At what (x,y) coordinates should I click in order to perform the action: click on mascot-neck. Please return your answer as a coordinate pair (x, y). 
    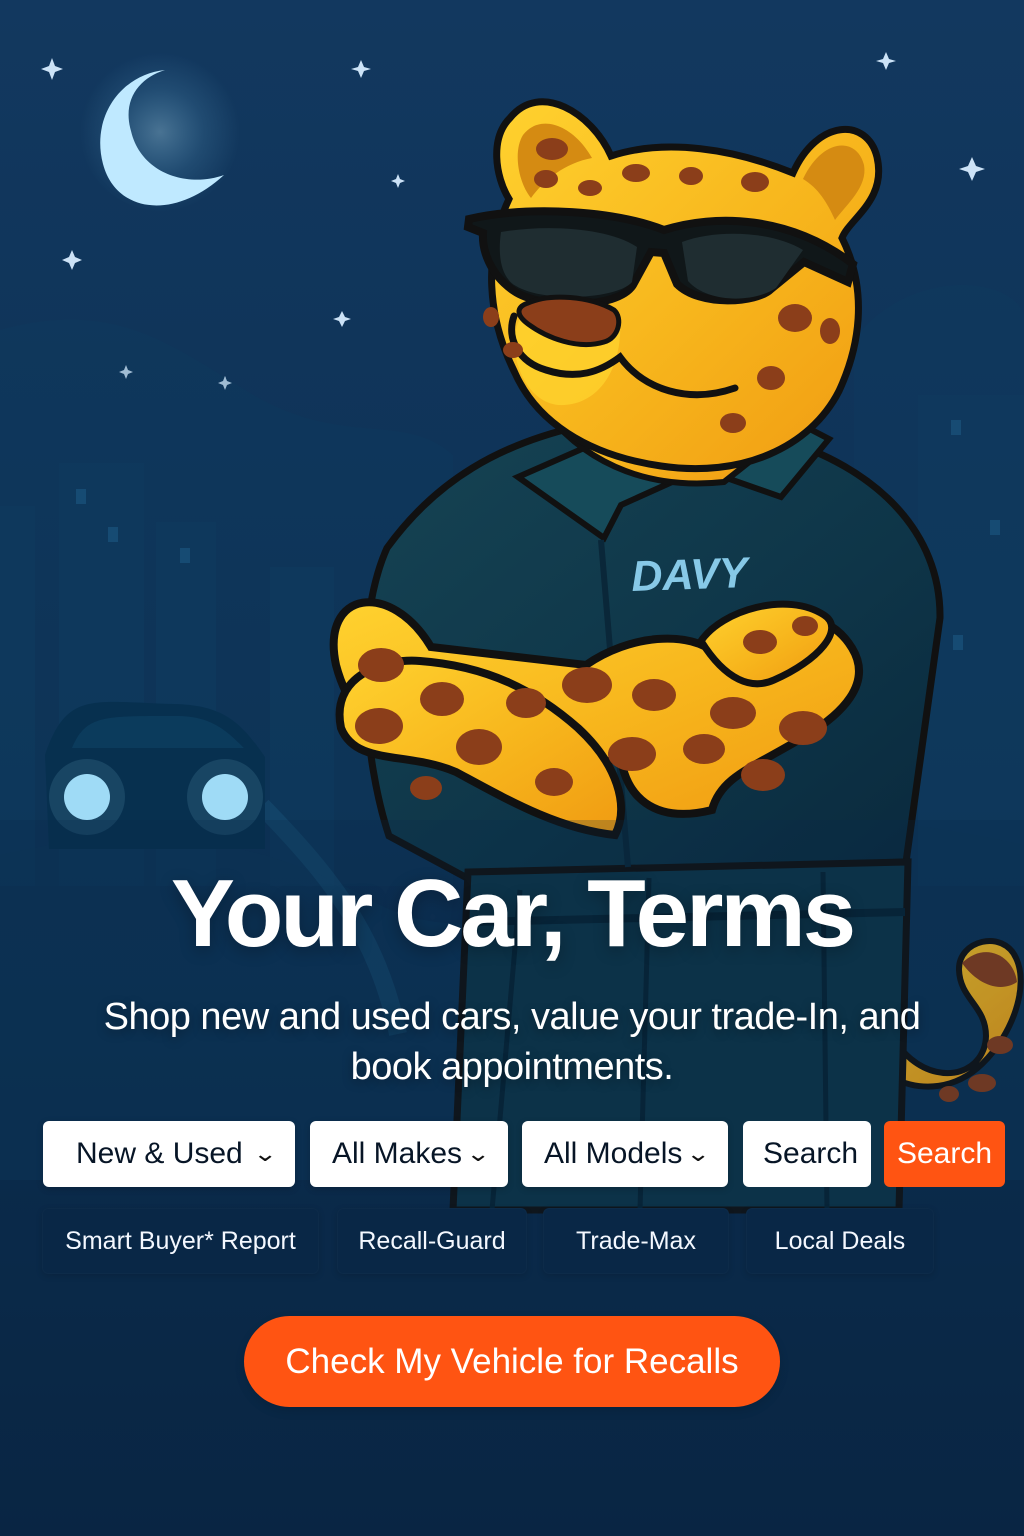
    Looking at the image, I should click on (661, 431).